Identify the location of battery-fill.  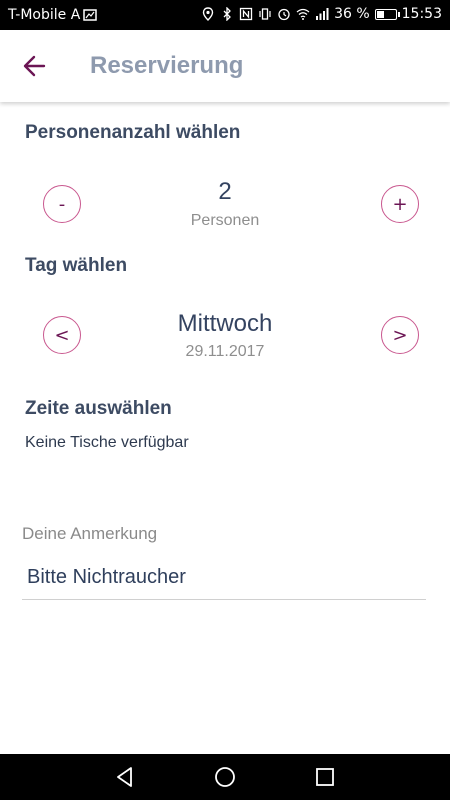
(380, 14).